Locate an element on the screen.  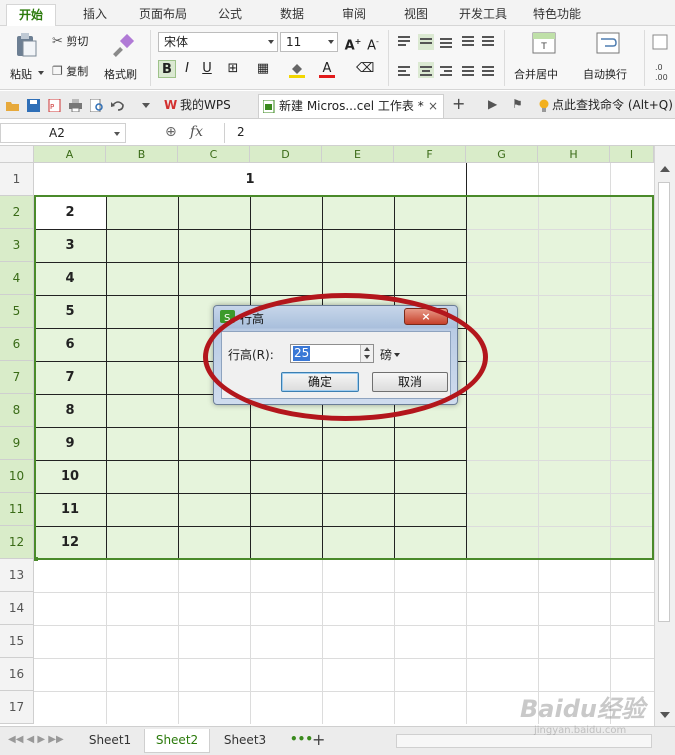
scroll-up-icon is located at coordinates (665, 169).